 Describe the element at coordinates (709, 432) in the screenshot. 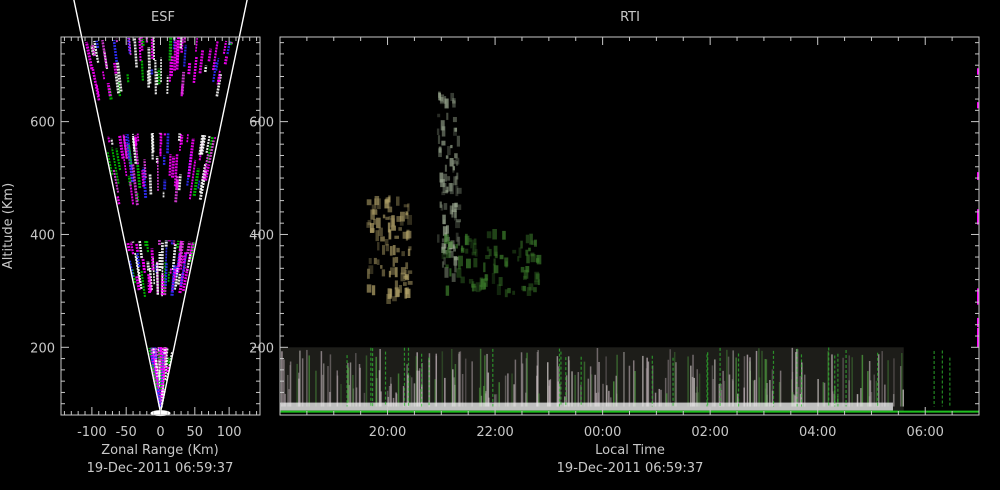

I see `rti-x-tick-label: 02:00` at that location.